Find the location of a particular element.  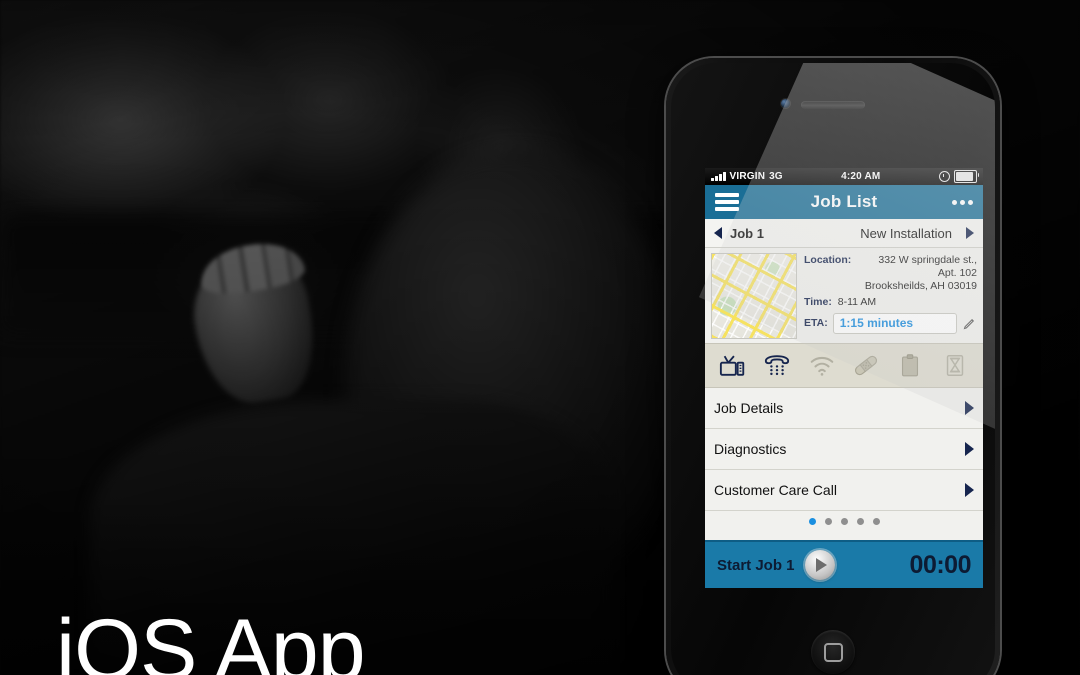

chevron-left-icon is located at coordinates (718, 233).